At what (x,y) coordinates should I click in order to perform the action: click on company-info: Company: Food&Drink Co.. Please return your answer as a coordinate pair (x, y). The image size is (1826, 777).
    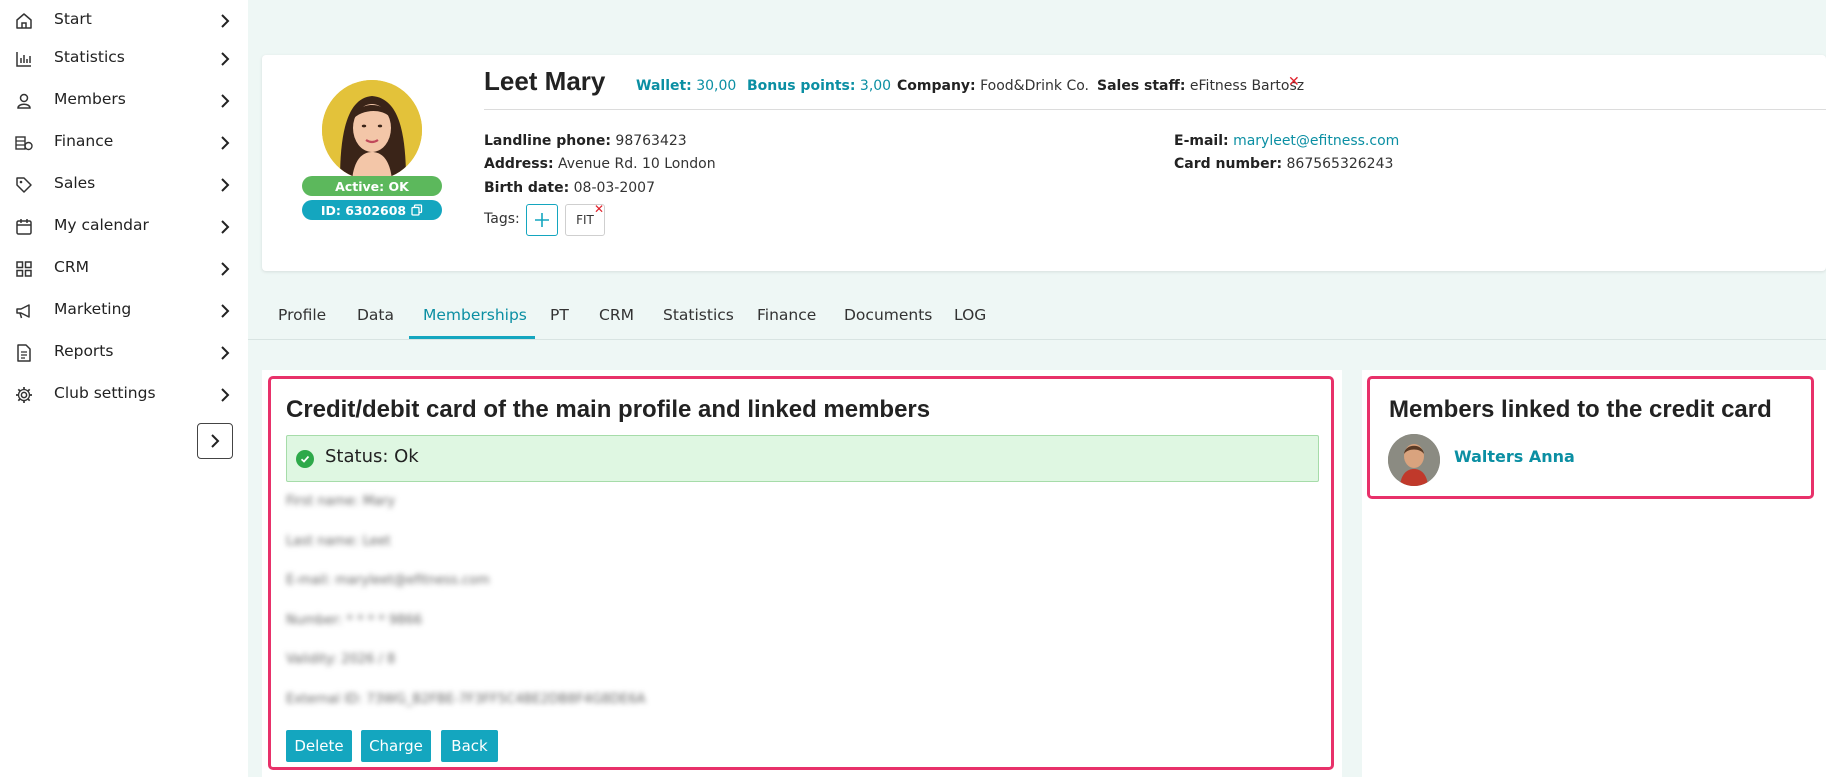
    Looking at the image, I should click on (993, 86).